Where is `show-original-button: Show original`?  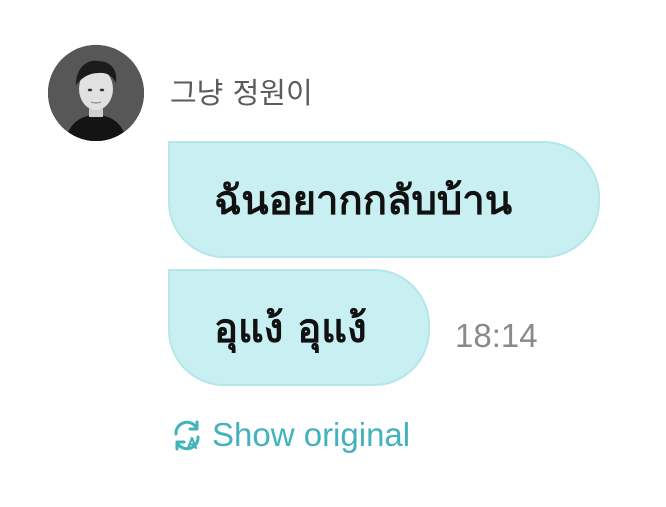
show-original-button: Show original is located at coordinates (290, 435).